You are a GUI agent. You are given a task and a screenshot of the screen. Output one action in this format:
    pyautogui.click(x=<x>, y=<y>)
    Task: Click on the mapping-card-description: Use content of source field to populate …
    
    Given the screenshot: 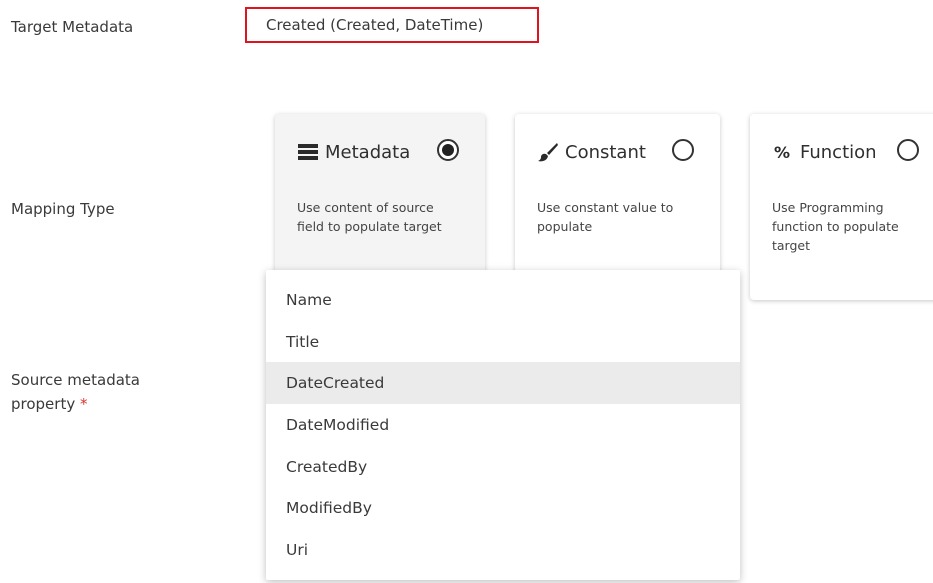 What is the action you would take?
    pyautogui.click(x=369, y=217)
    